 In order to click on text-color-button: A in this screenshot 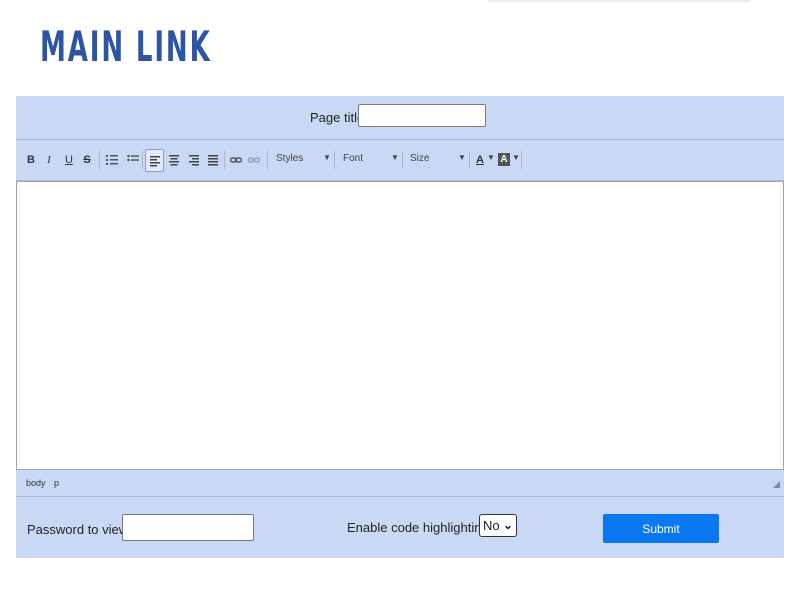, I will do `click(480, 160)`.